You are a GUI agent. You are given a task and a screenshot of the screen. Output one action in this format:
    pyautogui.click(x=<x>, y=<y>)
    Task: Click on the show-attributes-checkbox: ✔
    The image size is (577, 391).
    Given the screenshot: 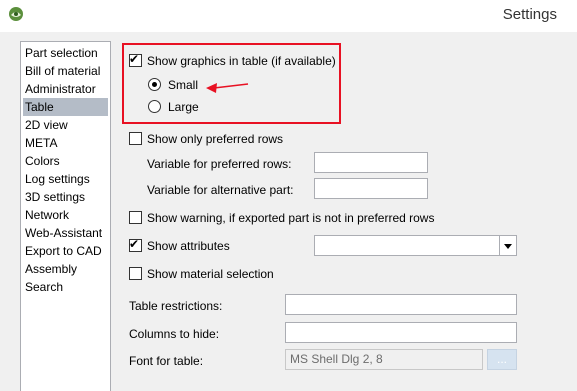 What is the action you would take?
    pyautogui.click(x=135, y=244)
    